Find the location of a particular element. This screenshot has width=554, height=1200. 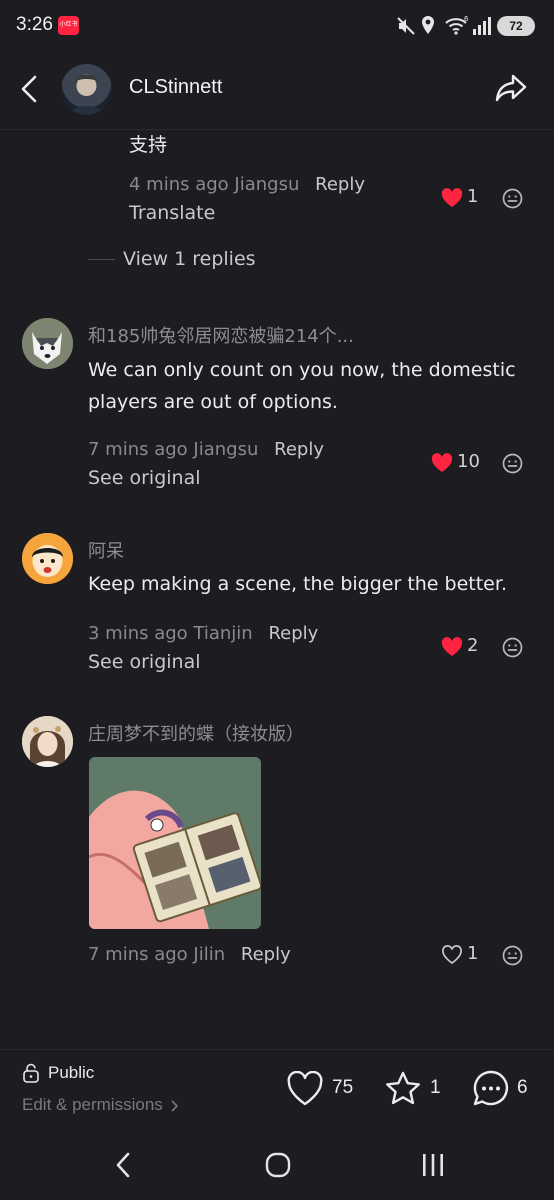

edit-permissions-label: Edit & permissions is located at coordinates (92, 1104).